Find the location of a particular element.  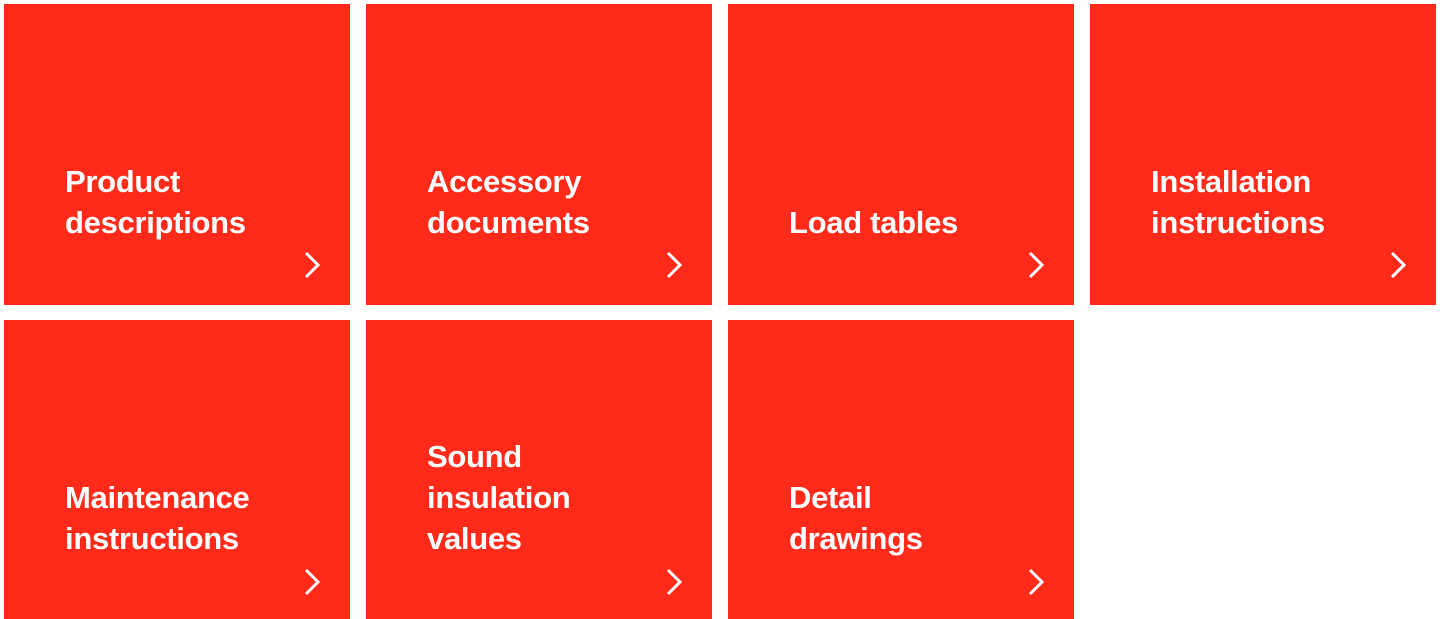

tile-label-line: insulation is located at coordinates (499, 497).